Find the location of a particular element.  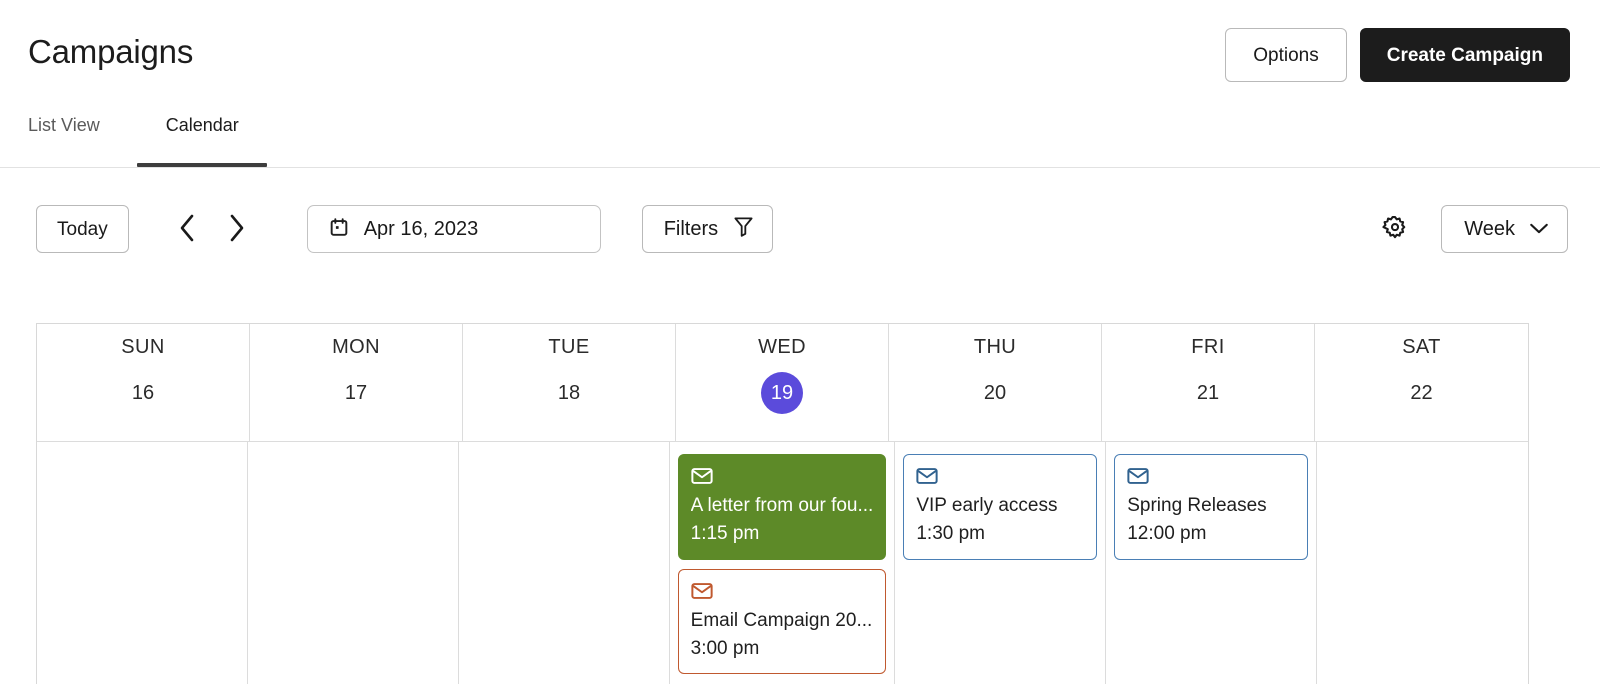

event-time: 1:15 pm is located at coordinates (725, 533).